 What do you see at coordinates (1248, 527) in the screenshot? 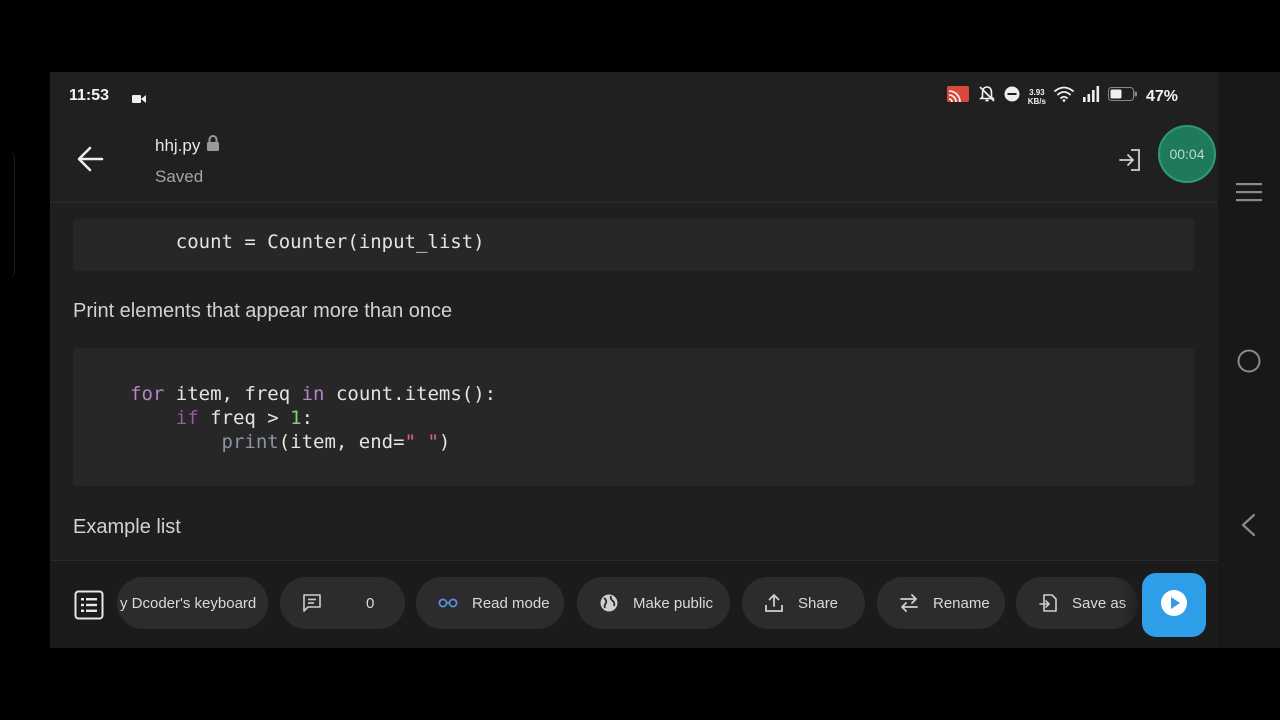
I see `nav-back-chevron-icon` at bounding box center [1248, 527].